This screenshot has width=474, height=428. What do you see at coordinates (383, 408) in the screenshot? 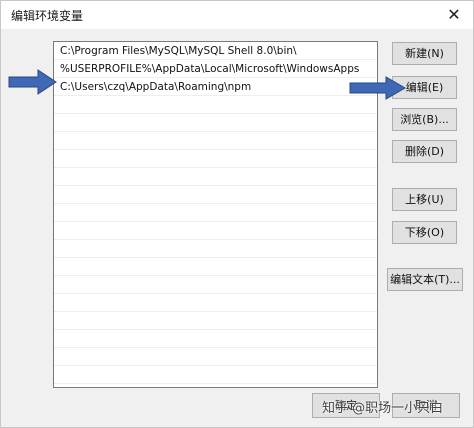
I see `watermark: 知乎 @职场一小只白` at bounding box center [383, 408].